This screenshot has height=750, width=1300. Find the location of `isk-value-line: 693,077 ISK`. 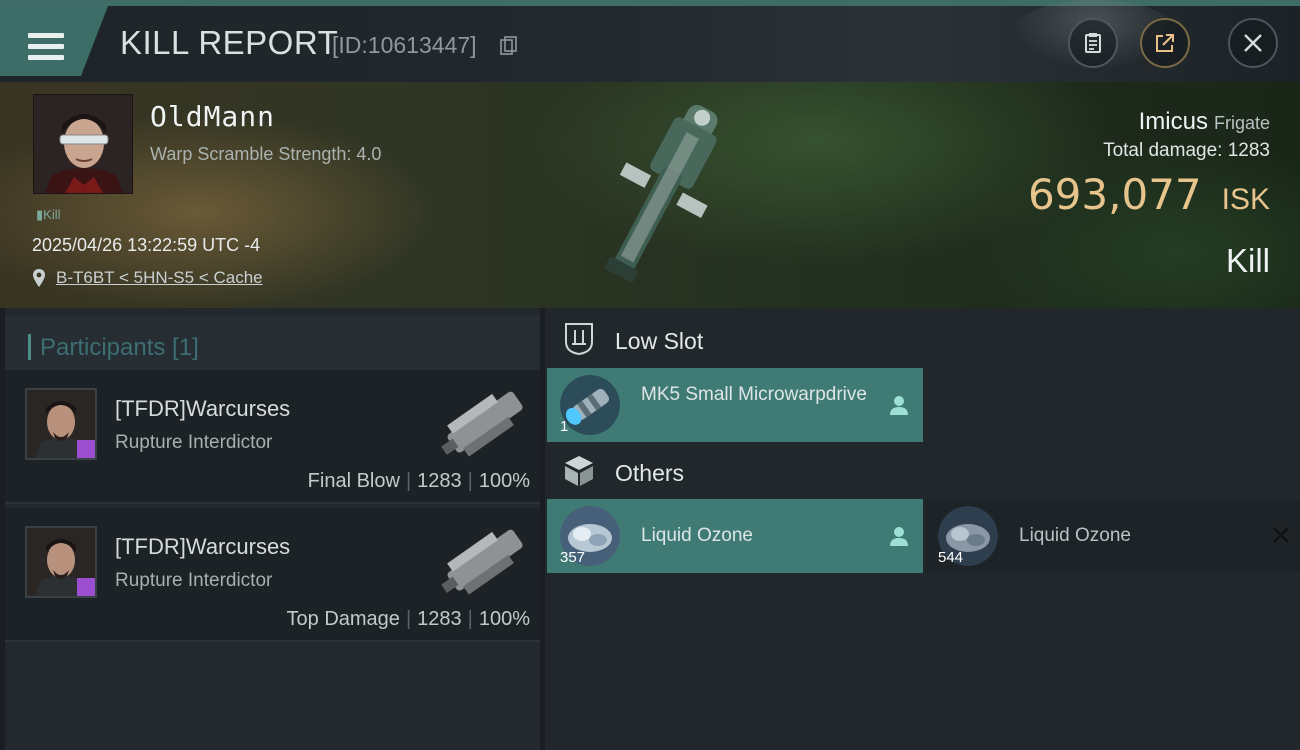

isk-value-line: 693,077 ISK is located at coordinates (1149, 194).